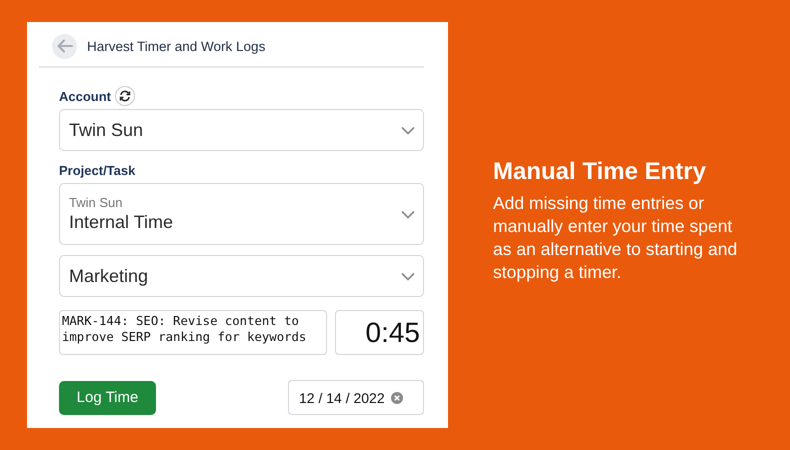 This screenshot has width=790, height=450. I want to click on project-select: Twin Sun Internal Time, so click(241, 214).